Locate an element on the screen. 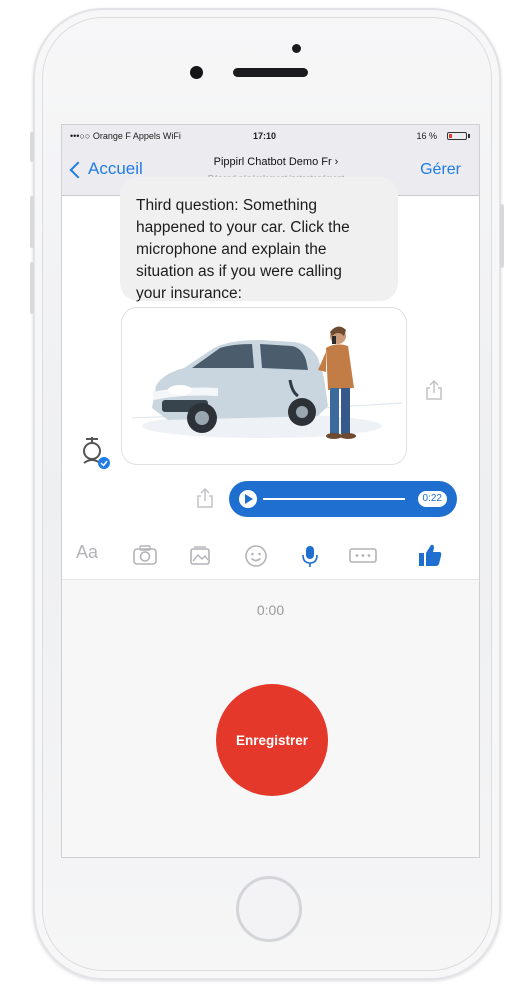 This screenshot has width=521, height=990. gallery-icon is located at coordinates (200, 555).